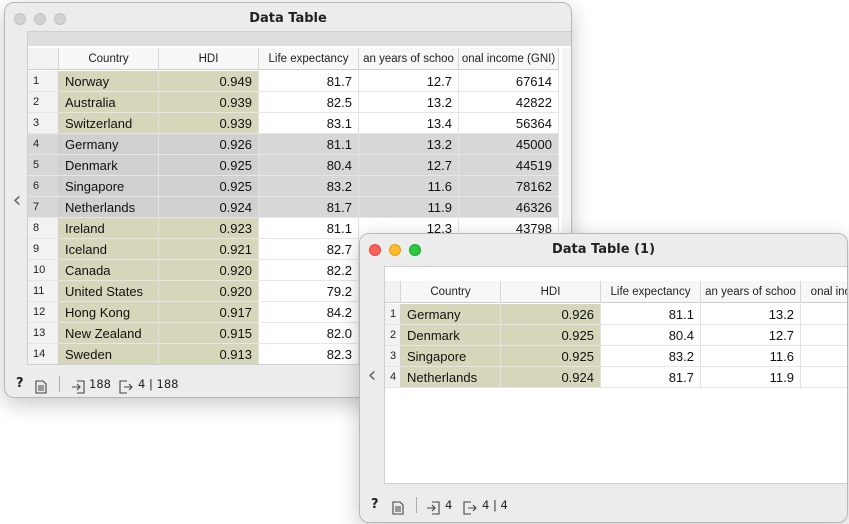  Describe the element at coordinates (449, 505) in the screenshot. I see `input-count: 4` at that location.